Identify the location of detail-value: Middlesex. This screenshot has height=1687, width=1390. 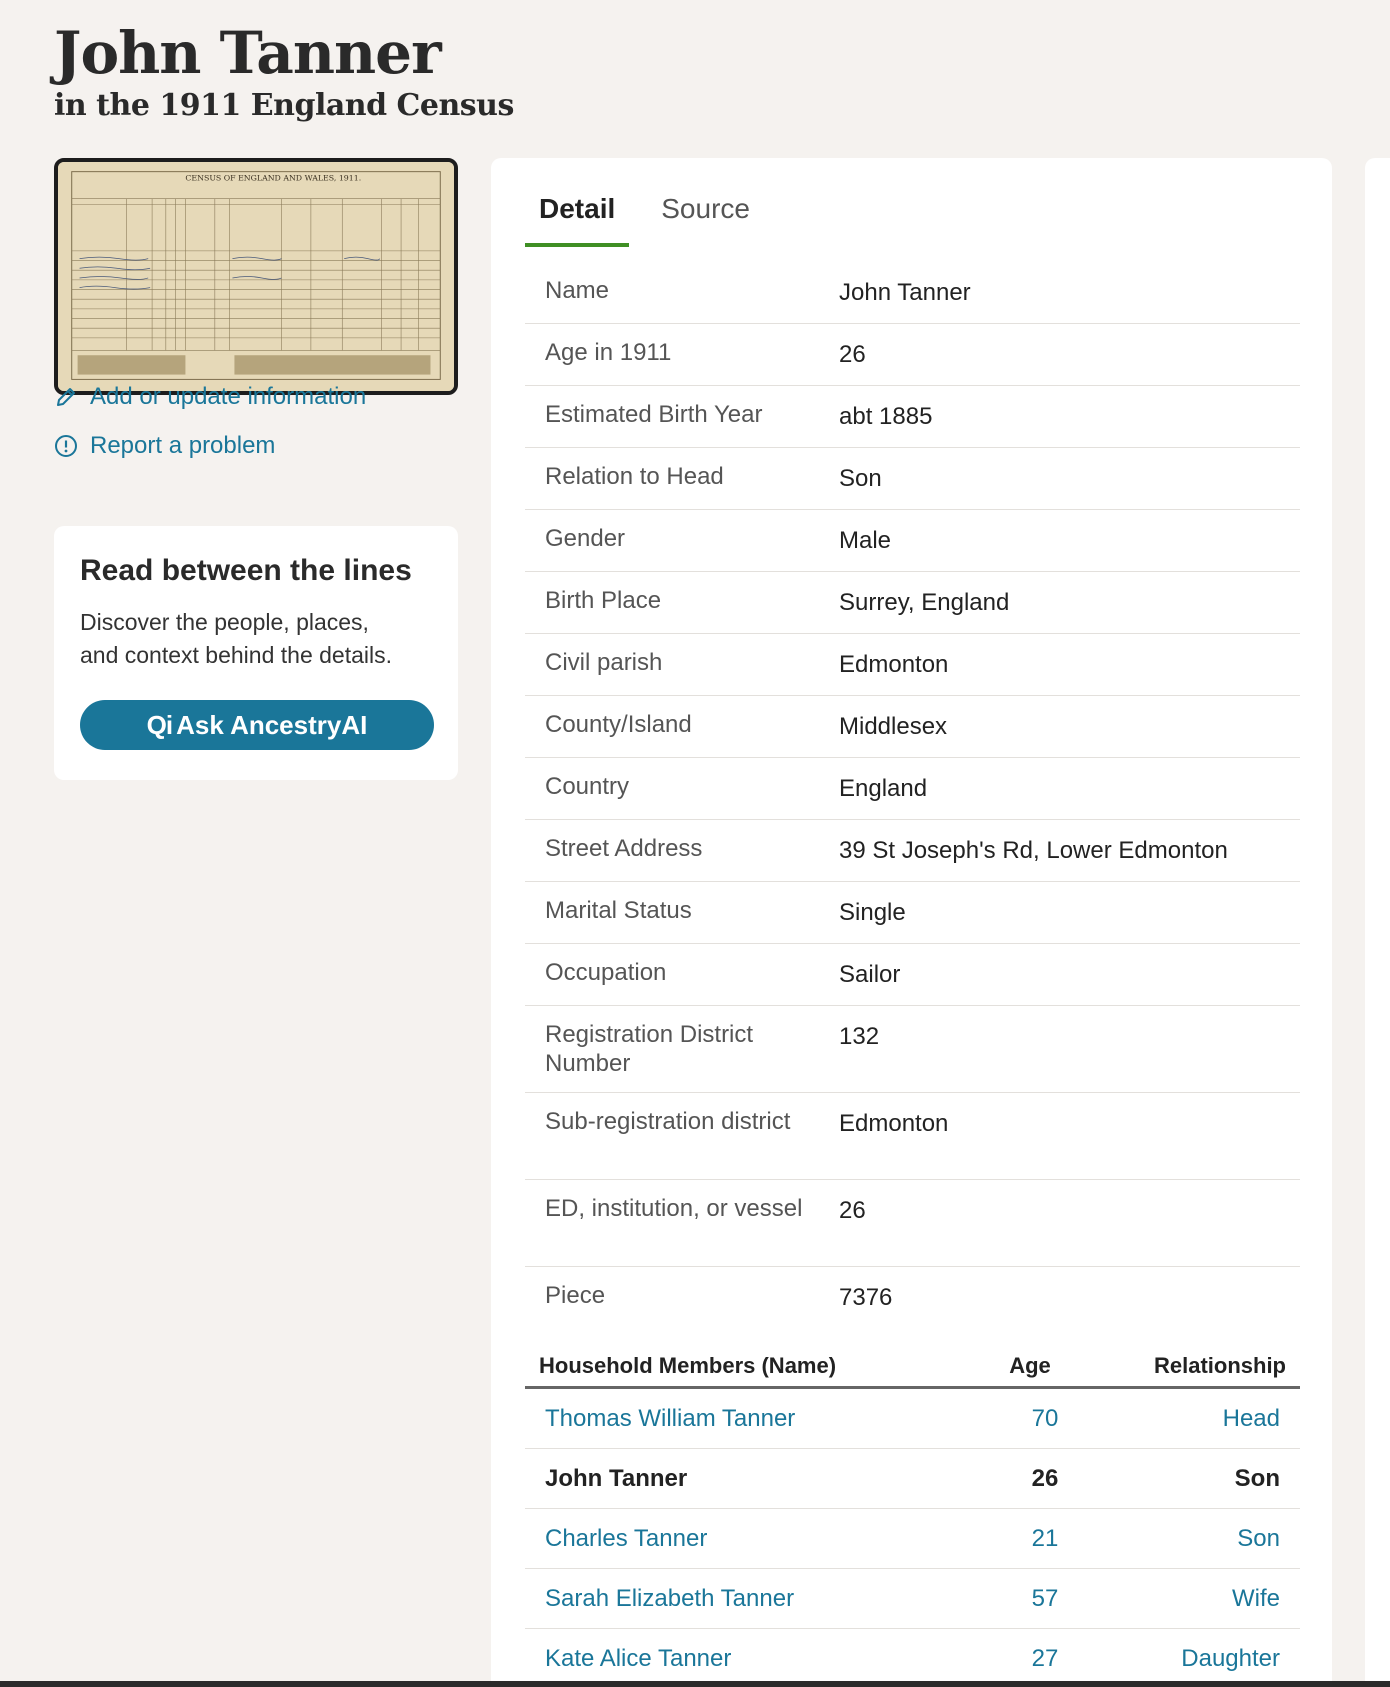
(893, 726).